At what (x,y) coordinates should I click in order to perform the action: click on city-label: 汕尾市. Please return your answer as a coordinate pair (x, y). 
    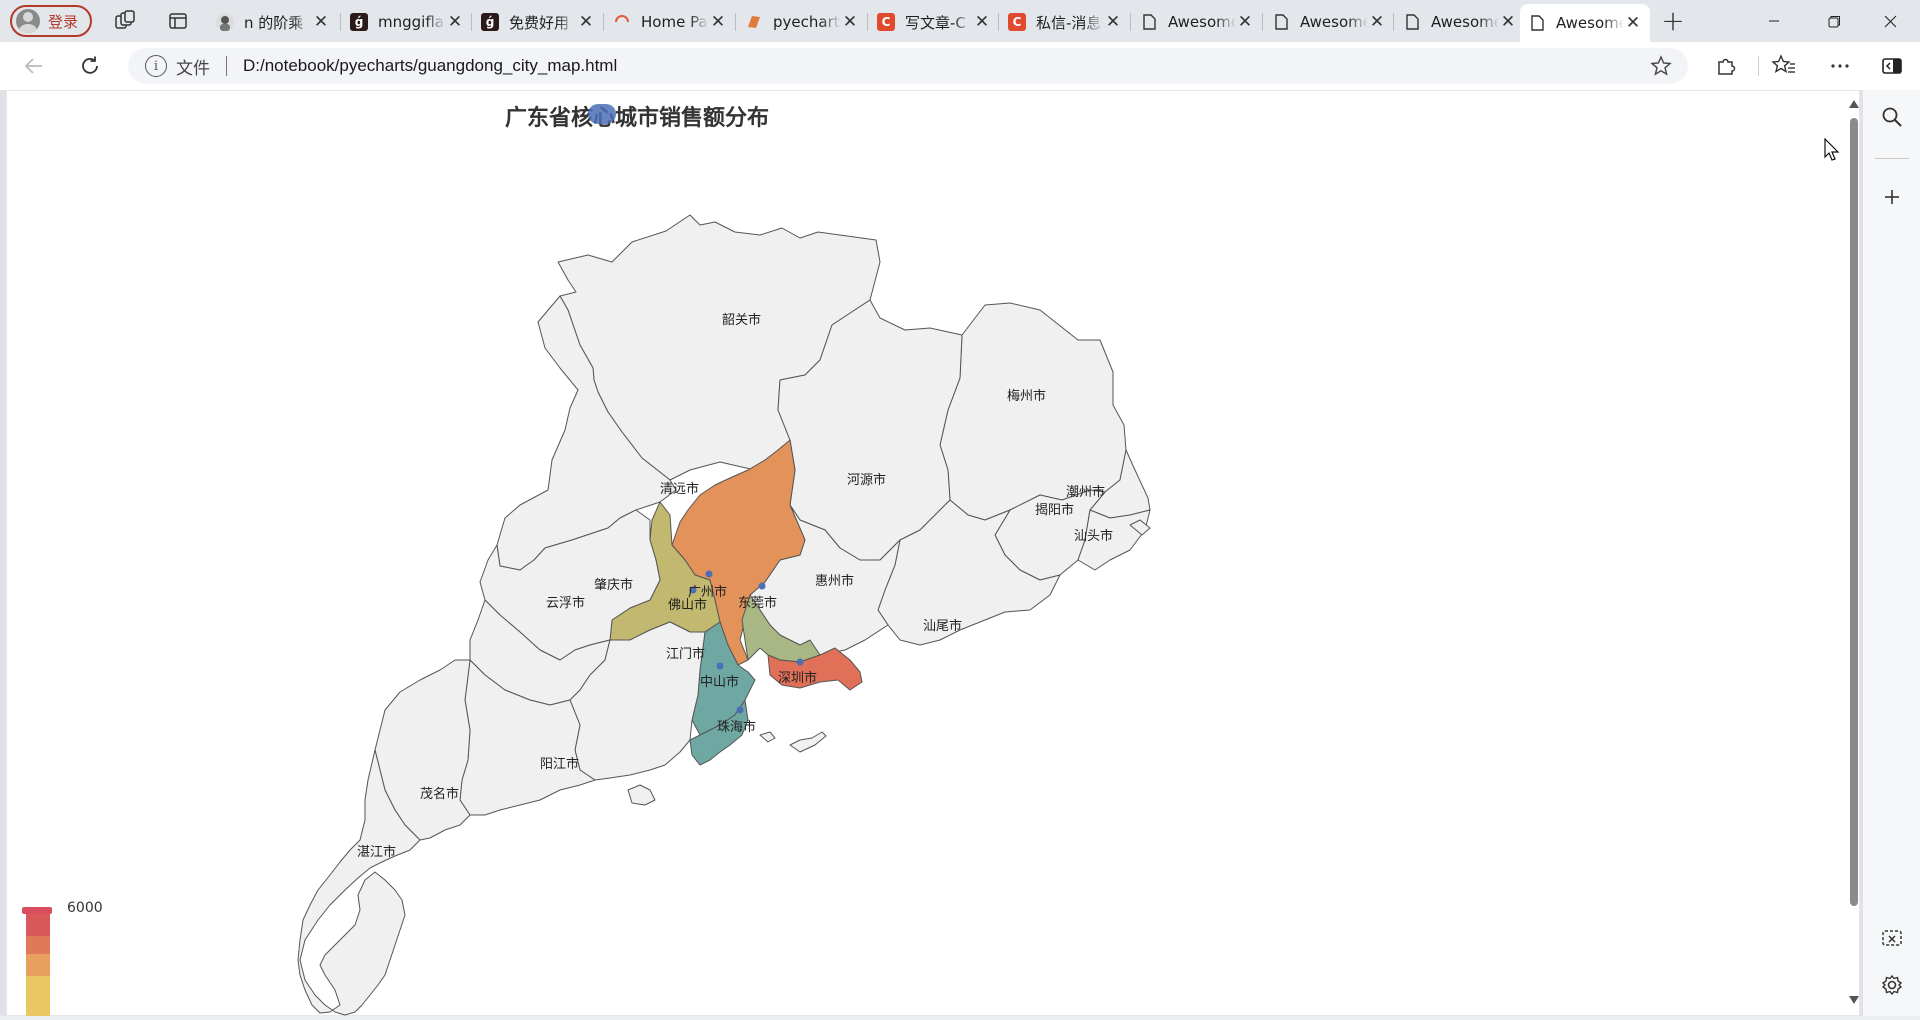
    Looking at the image, I should click on (942, 626).